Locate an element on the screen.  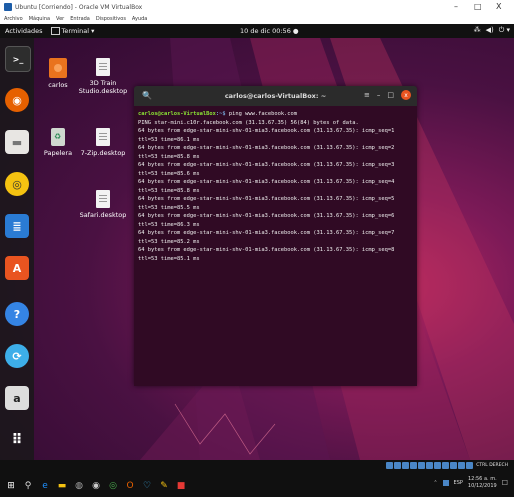
terminal-minimize-button: – is located at coordinates (379, 95).